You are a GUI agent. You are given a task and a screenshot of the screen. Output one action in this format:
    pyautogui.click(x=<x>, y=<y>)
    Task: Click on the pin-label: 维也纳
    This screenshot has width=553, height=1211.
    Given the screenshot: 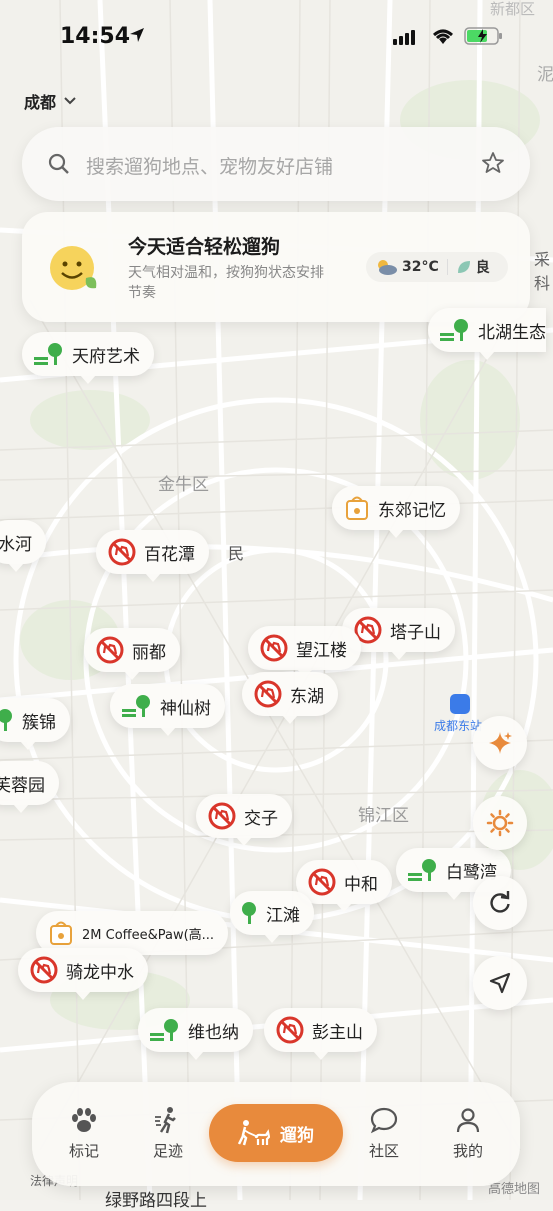 What is the action you would take?
    pyautogui.click(x=213, y=1032)
    